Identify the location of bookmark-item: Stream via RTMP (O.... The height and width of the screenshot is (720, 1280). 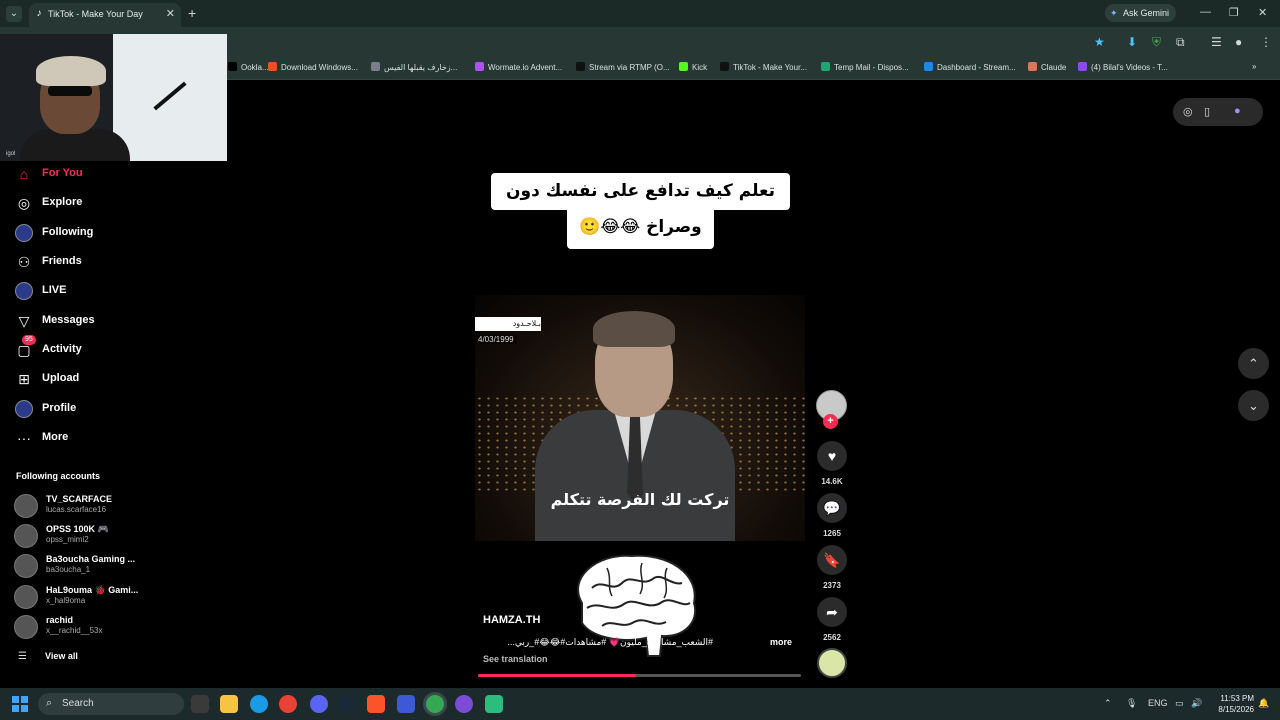
(623, 67).